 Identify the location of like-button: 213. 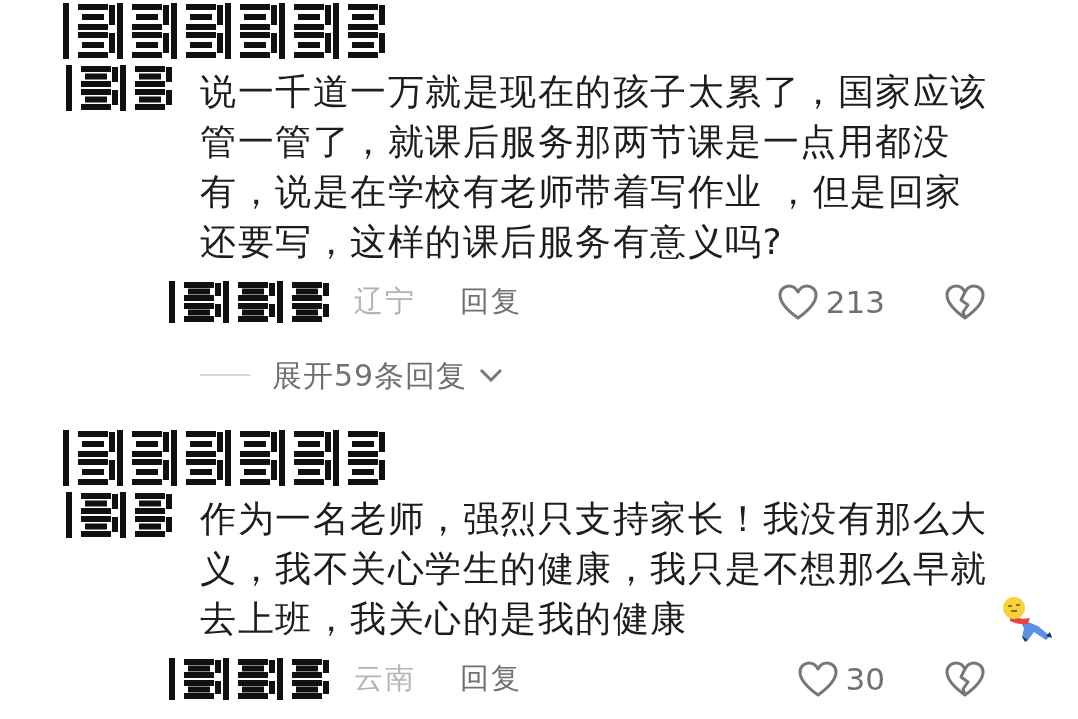
(831, 302).